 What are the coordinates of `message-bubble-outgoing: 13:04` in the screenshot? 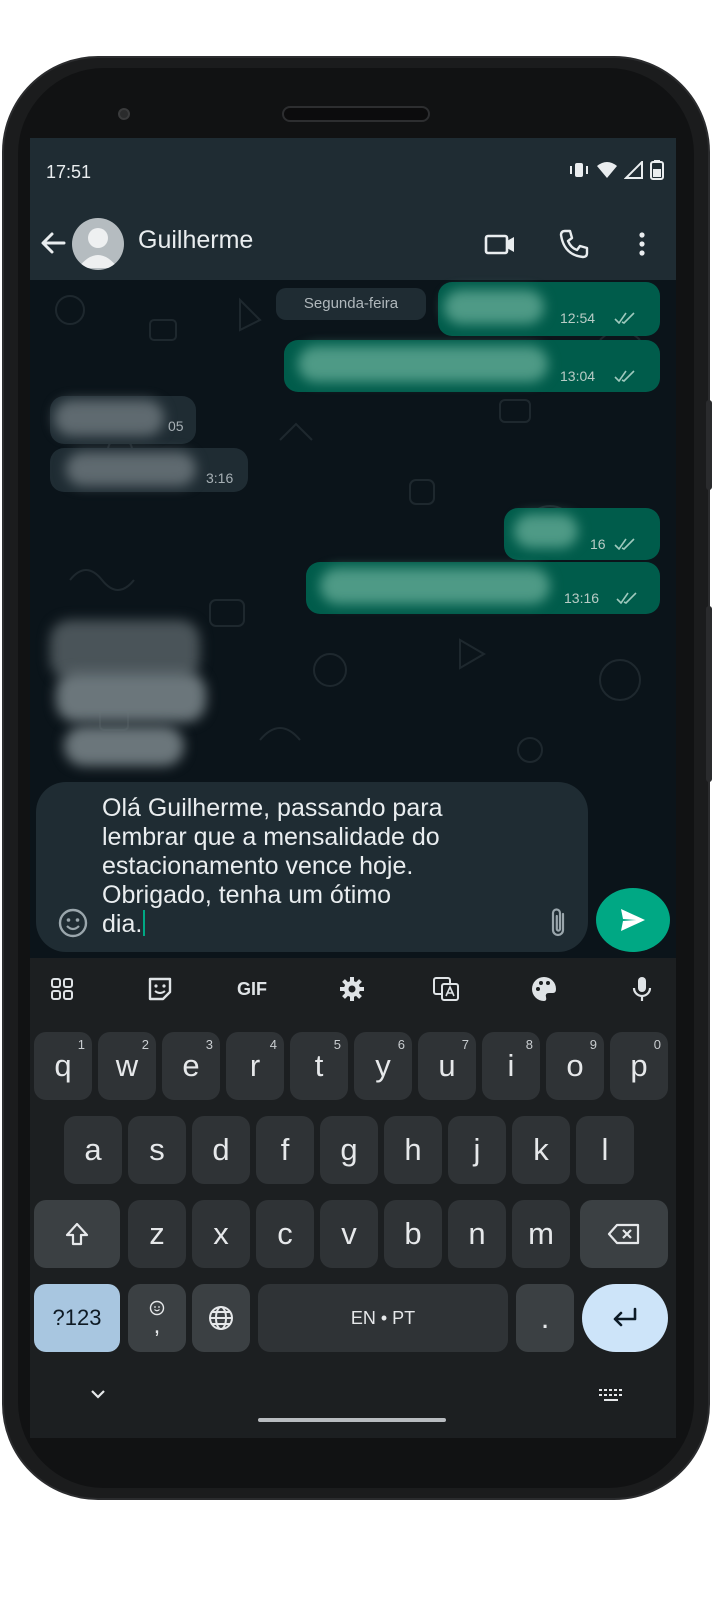 It's located at (472, 366).